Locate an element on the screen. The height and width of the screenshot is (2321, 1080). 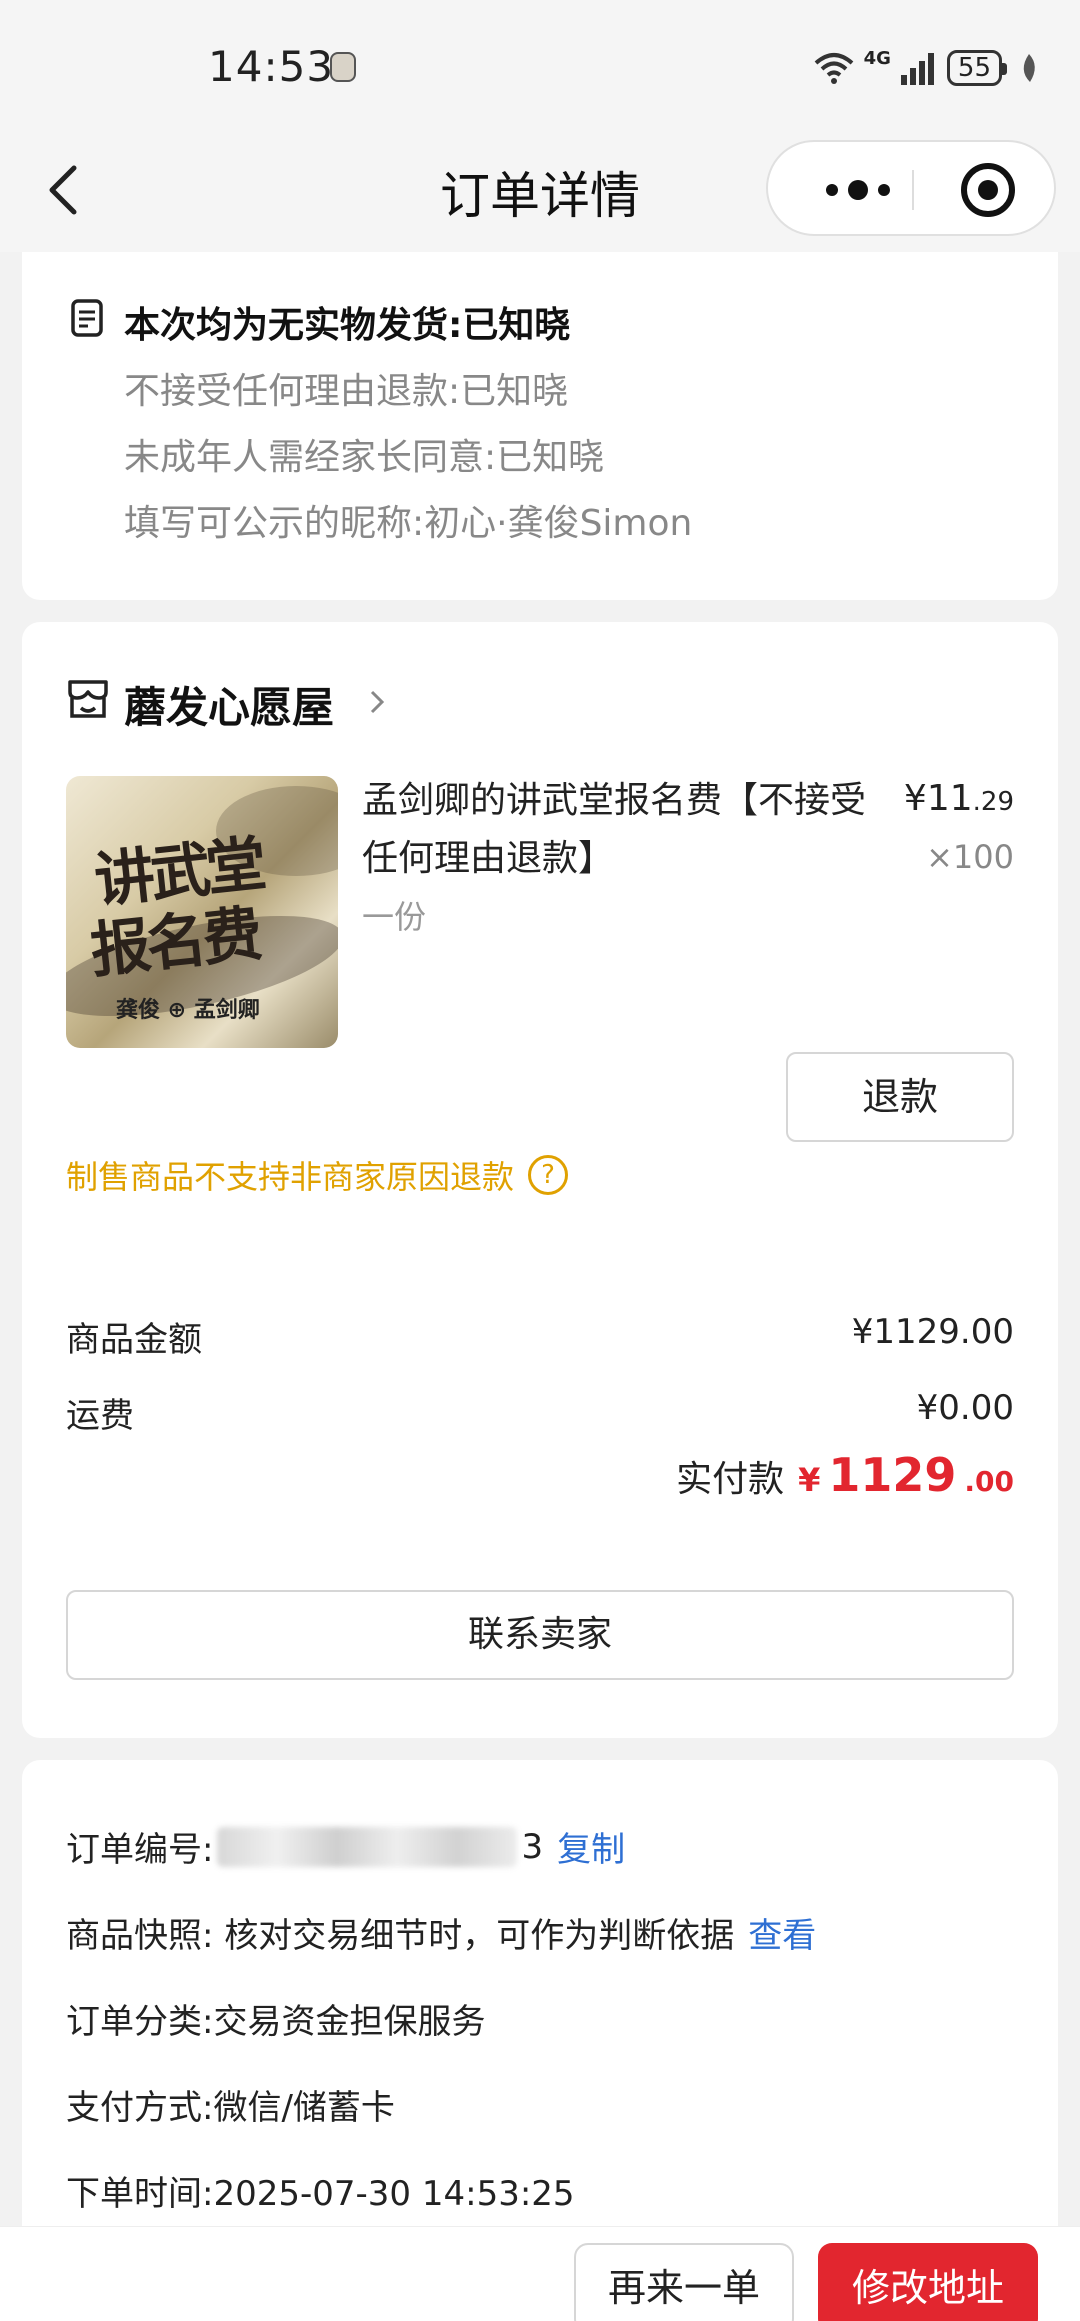
product-image-text-2: 报名费 is located at coordinates (174, 943).